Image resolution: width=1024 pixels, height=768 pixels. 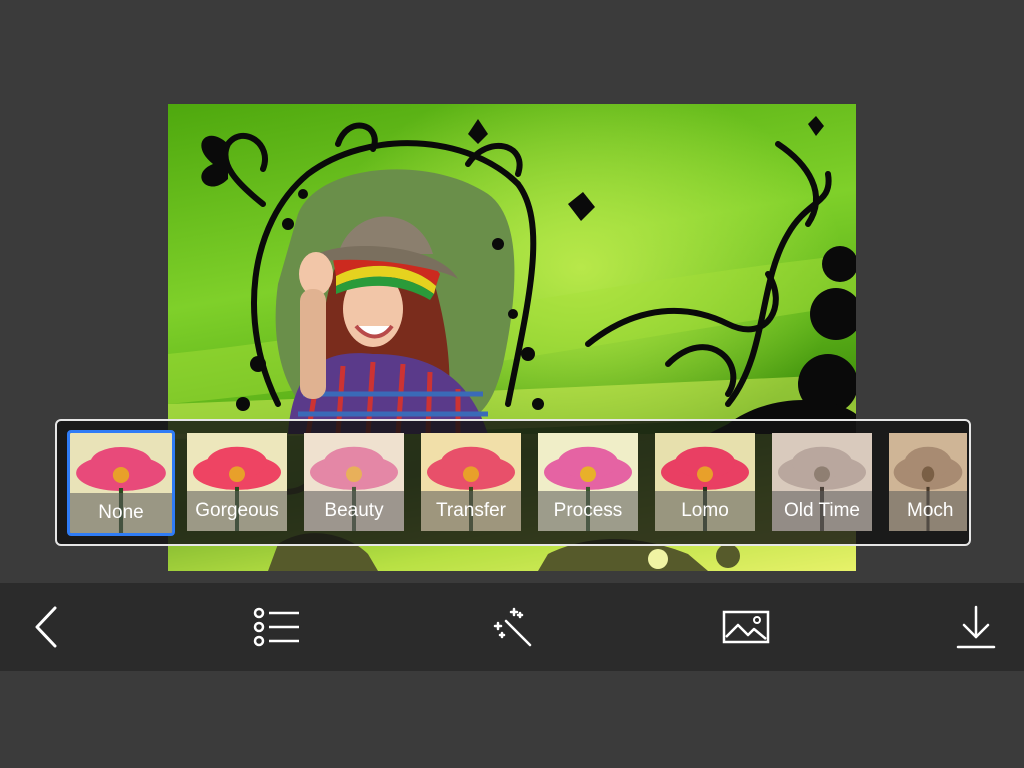 I want to click on bottom-toolbar, so click(x=512, y=627).